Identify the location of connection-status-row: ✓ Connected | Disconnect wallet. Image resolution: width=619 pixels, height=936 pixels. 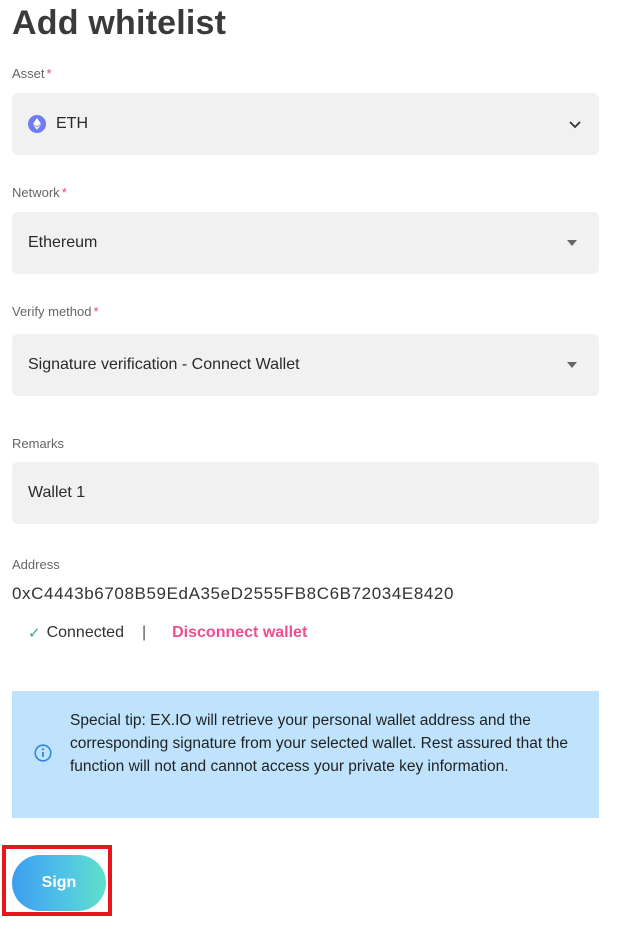
(167, 633).